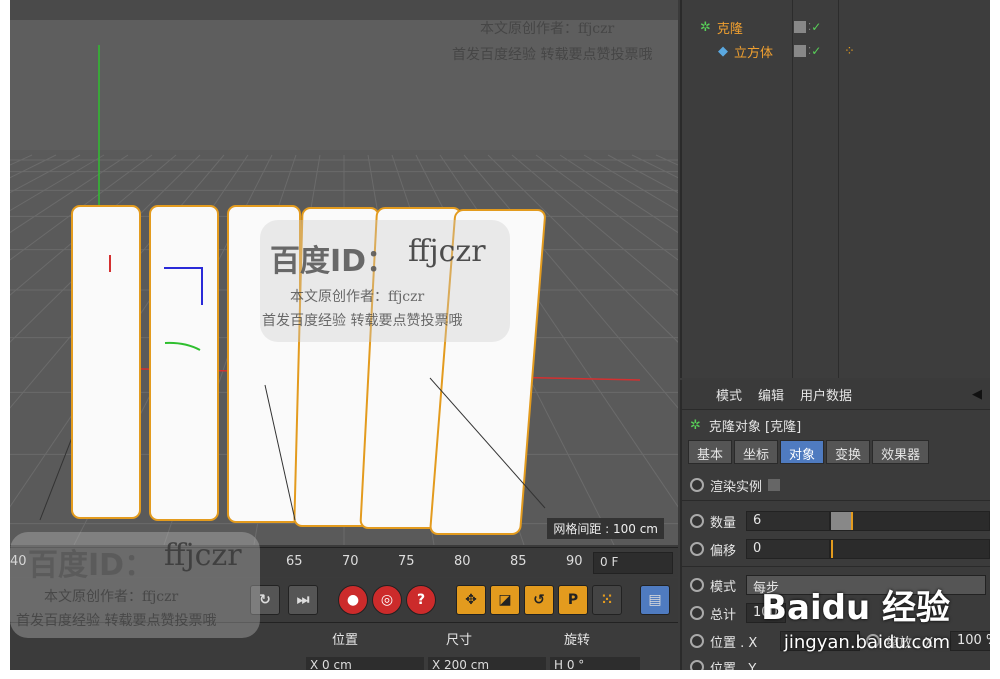 The height and width of the screenshot is (679, 1000). Describe the element at coordinates (459, 640) in the screenshot. I see `coord-header-size: 尺寸` at that location.